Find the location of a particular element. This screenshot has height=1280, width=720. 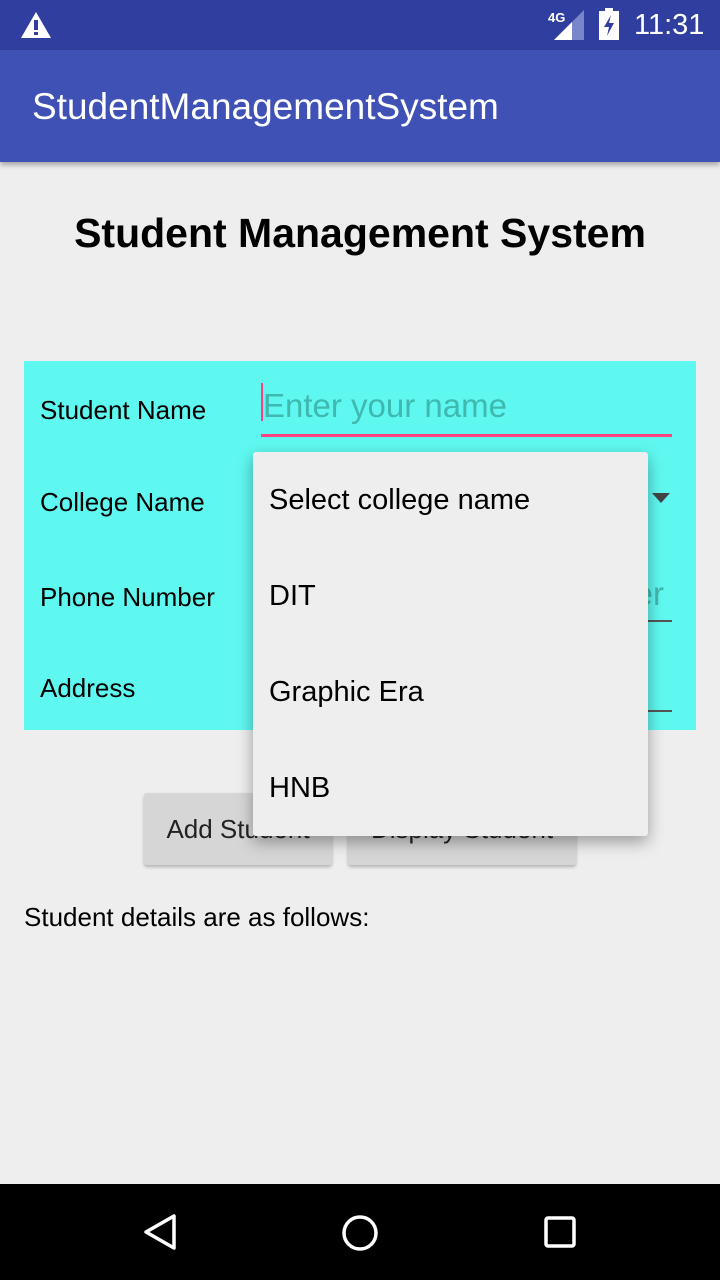

app-title: StudentManagementSystem is located at coordinates (265, 106).